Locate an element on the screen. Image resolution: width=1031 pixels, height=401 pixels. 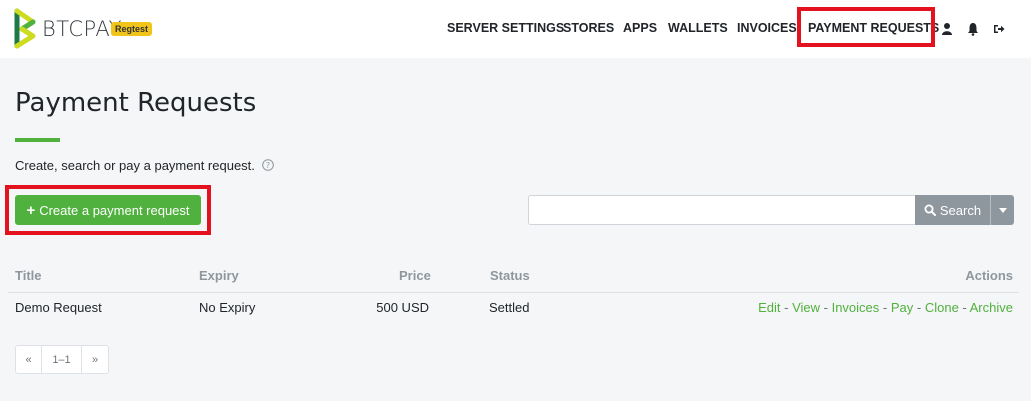
create-button-label: Create a payment request is located at coordinates (114, 210).